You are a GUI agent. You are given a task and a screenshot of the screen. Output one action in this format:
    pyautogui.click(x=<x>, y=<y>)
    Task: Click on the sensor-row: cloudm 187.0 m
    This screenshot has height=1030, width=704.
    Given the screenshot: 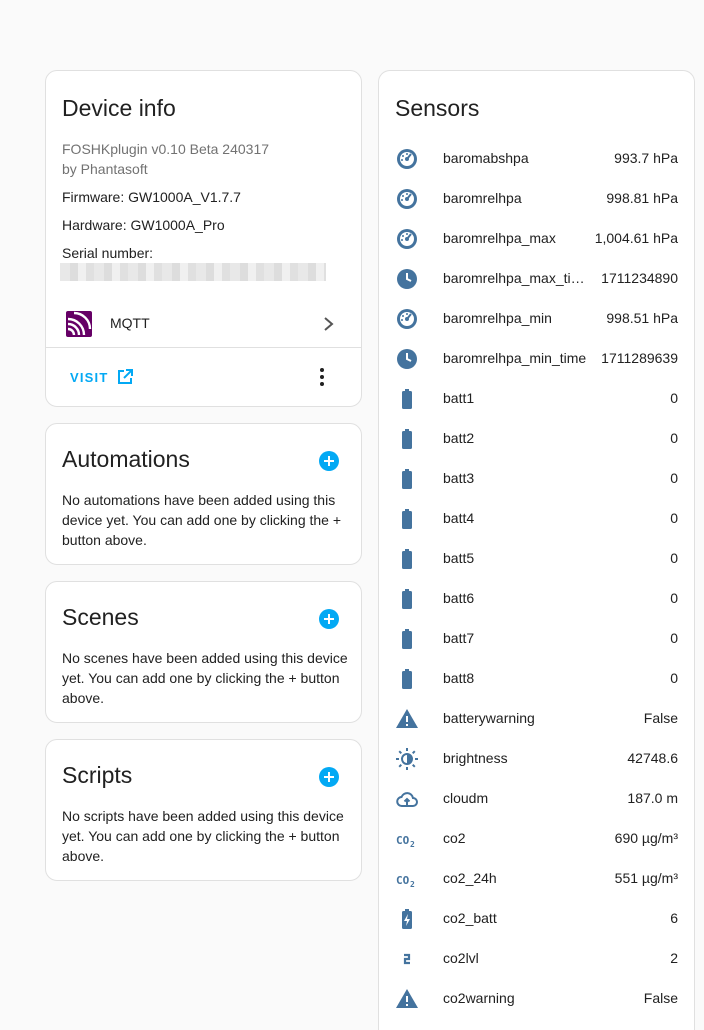 What is the action you would take?
    pyautogui.click(x=536, y=799)
    